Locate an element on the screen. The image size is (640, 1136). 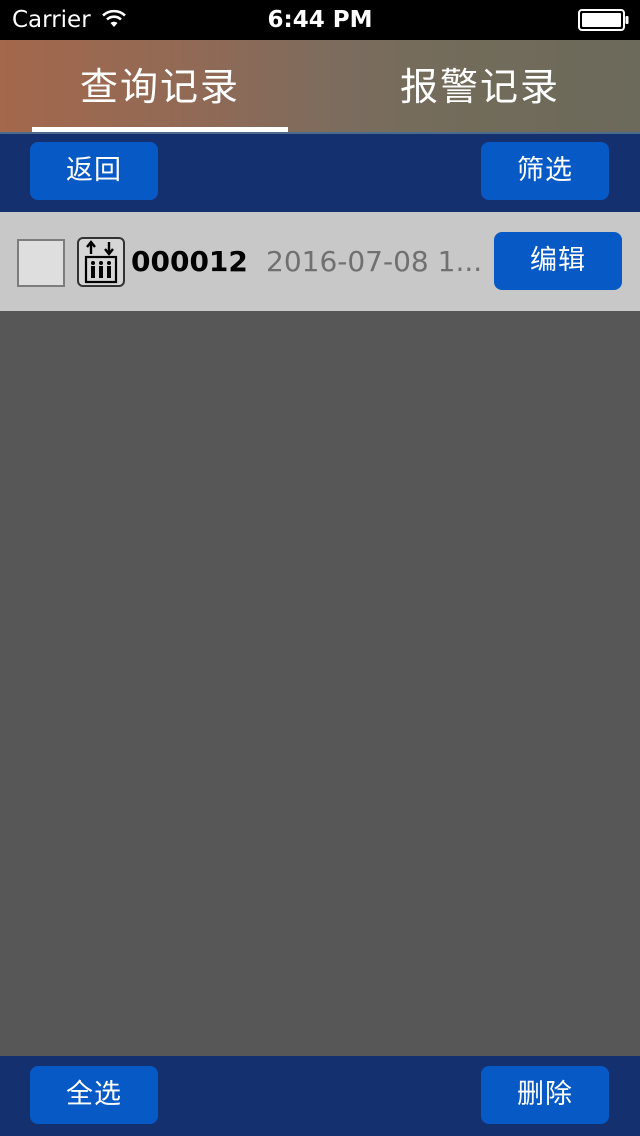
tab-bar: 查询记录 报警记录 is located at coordinates (320, 87).